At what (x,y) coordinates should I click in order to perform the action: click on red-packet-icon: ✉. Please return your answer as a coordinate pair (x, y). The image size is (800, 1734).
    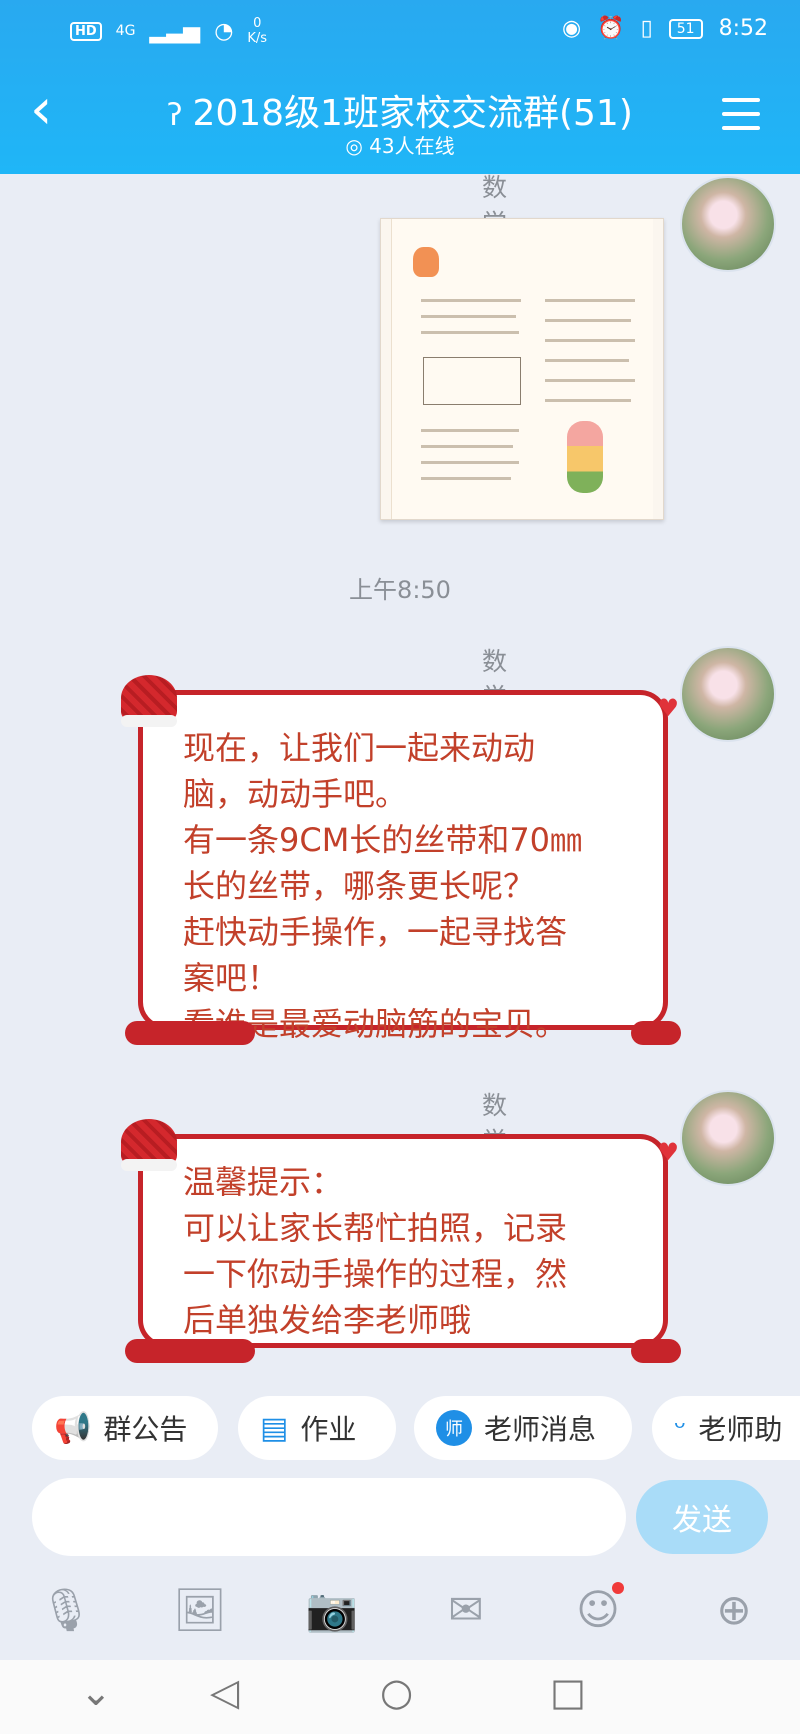
    Looking at the image, I should click on (466, 1610).